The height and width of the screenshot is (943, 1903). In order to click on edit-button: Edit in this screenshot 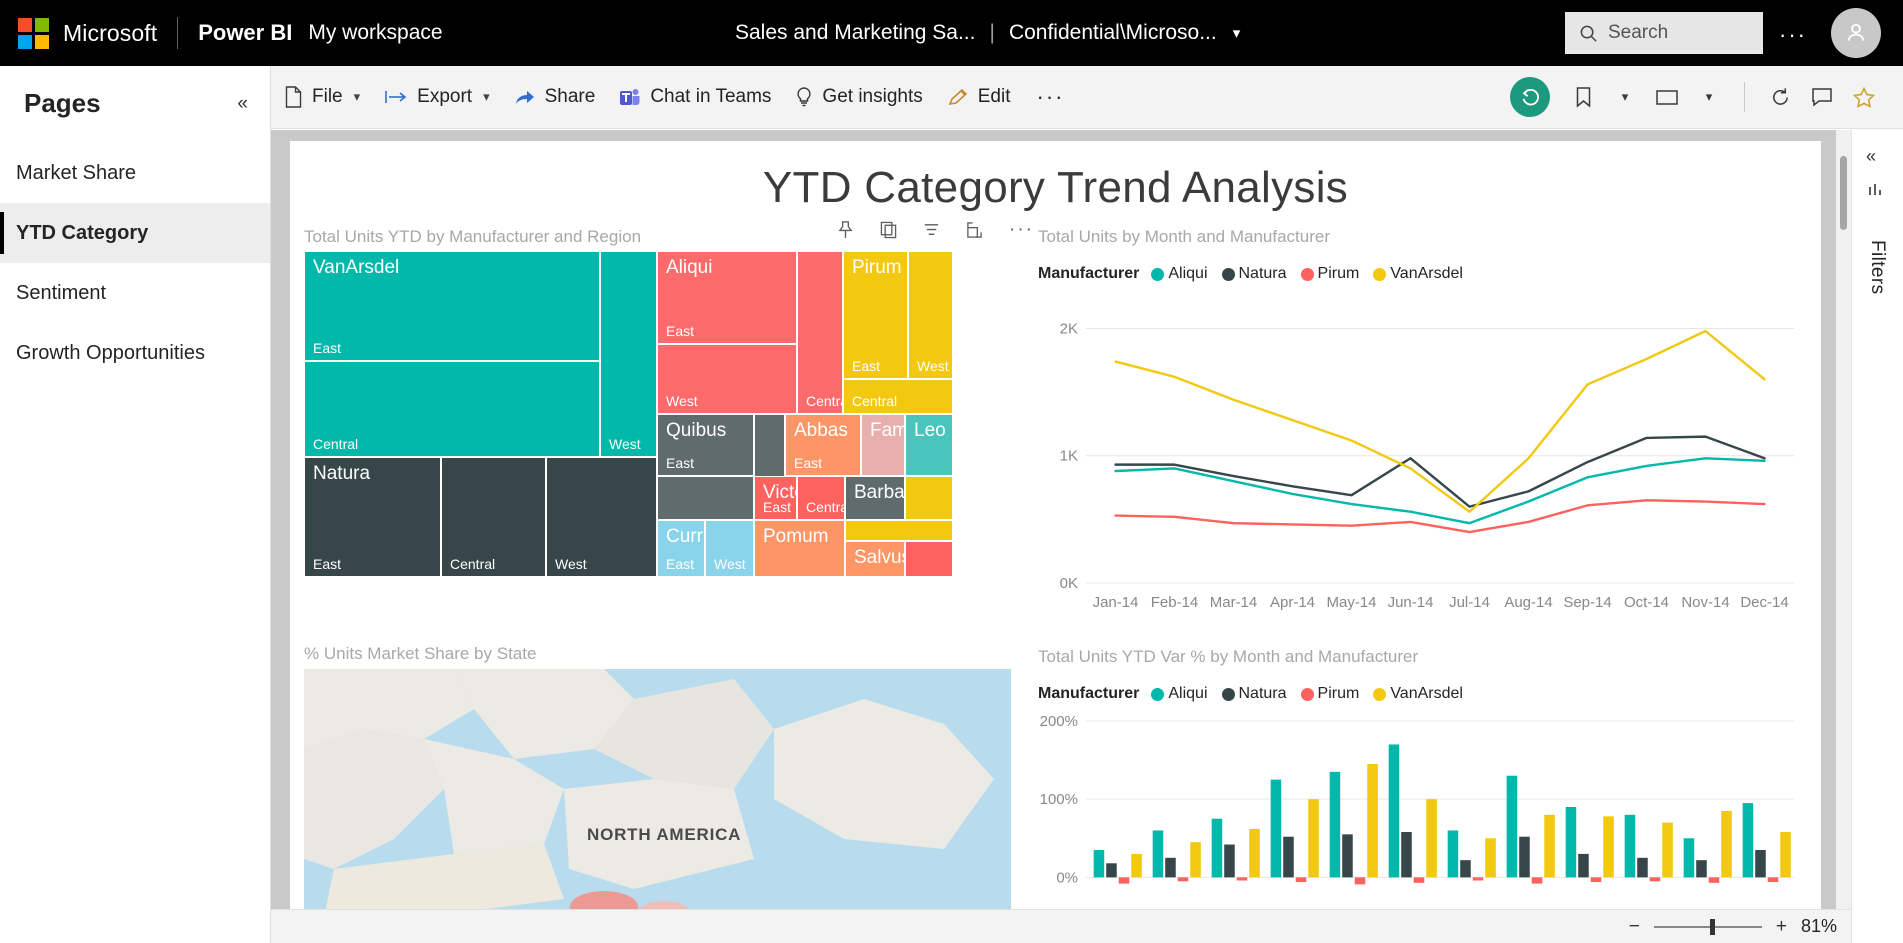, I will do `click(979, 97)`.